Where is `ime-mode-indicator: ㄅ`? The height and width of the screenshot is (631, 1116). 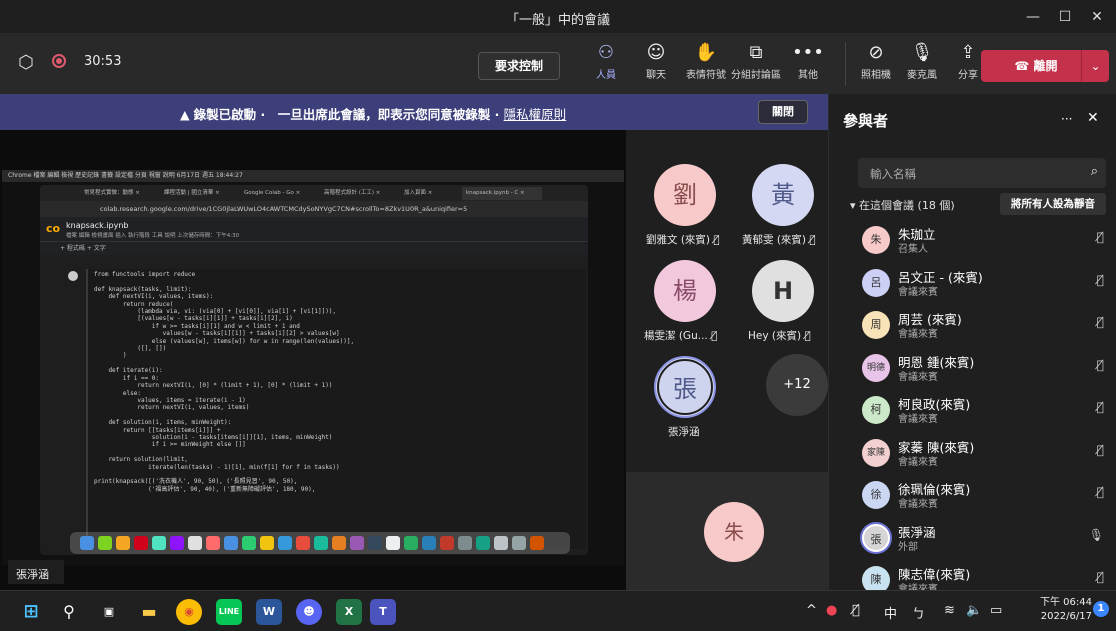 ime-mode-indicator: ㄅ is located at coordinates (918, 612).